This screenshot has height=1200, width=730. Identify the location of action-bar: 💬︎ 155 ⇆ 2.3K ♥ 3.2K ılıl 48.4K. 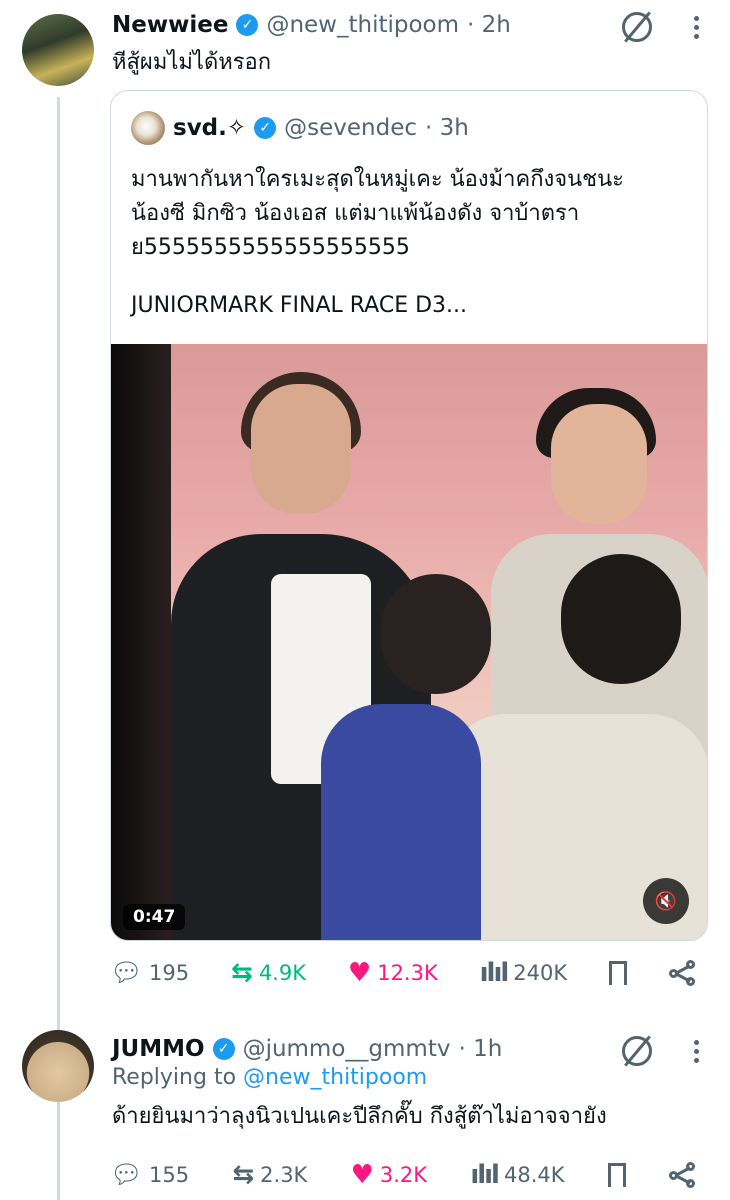
(402, 1177).